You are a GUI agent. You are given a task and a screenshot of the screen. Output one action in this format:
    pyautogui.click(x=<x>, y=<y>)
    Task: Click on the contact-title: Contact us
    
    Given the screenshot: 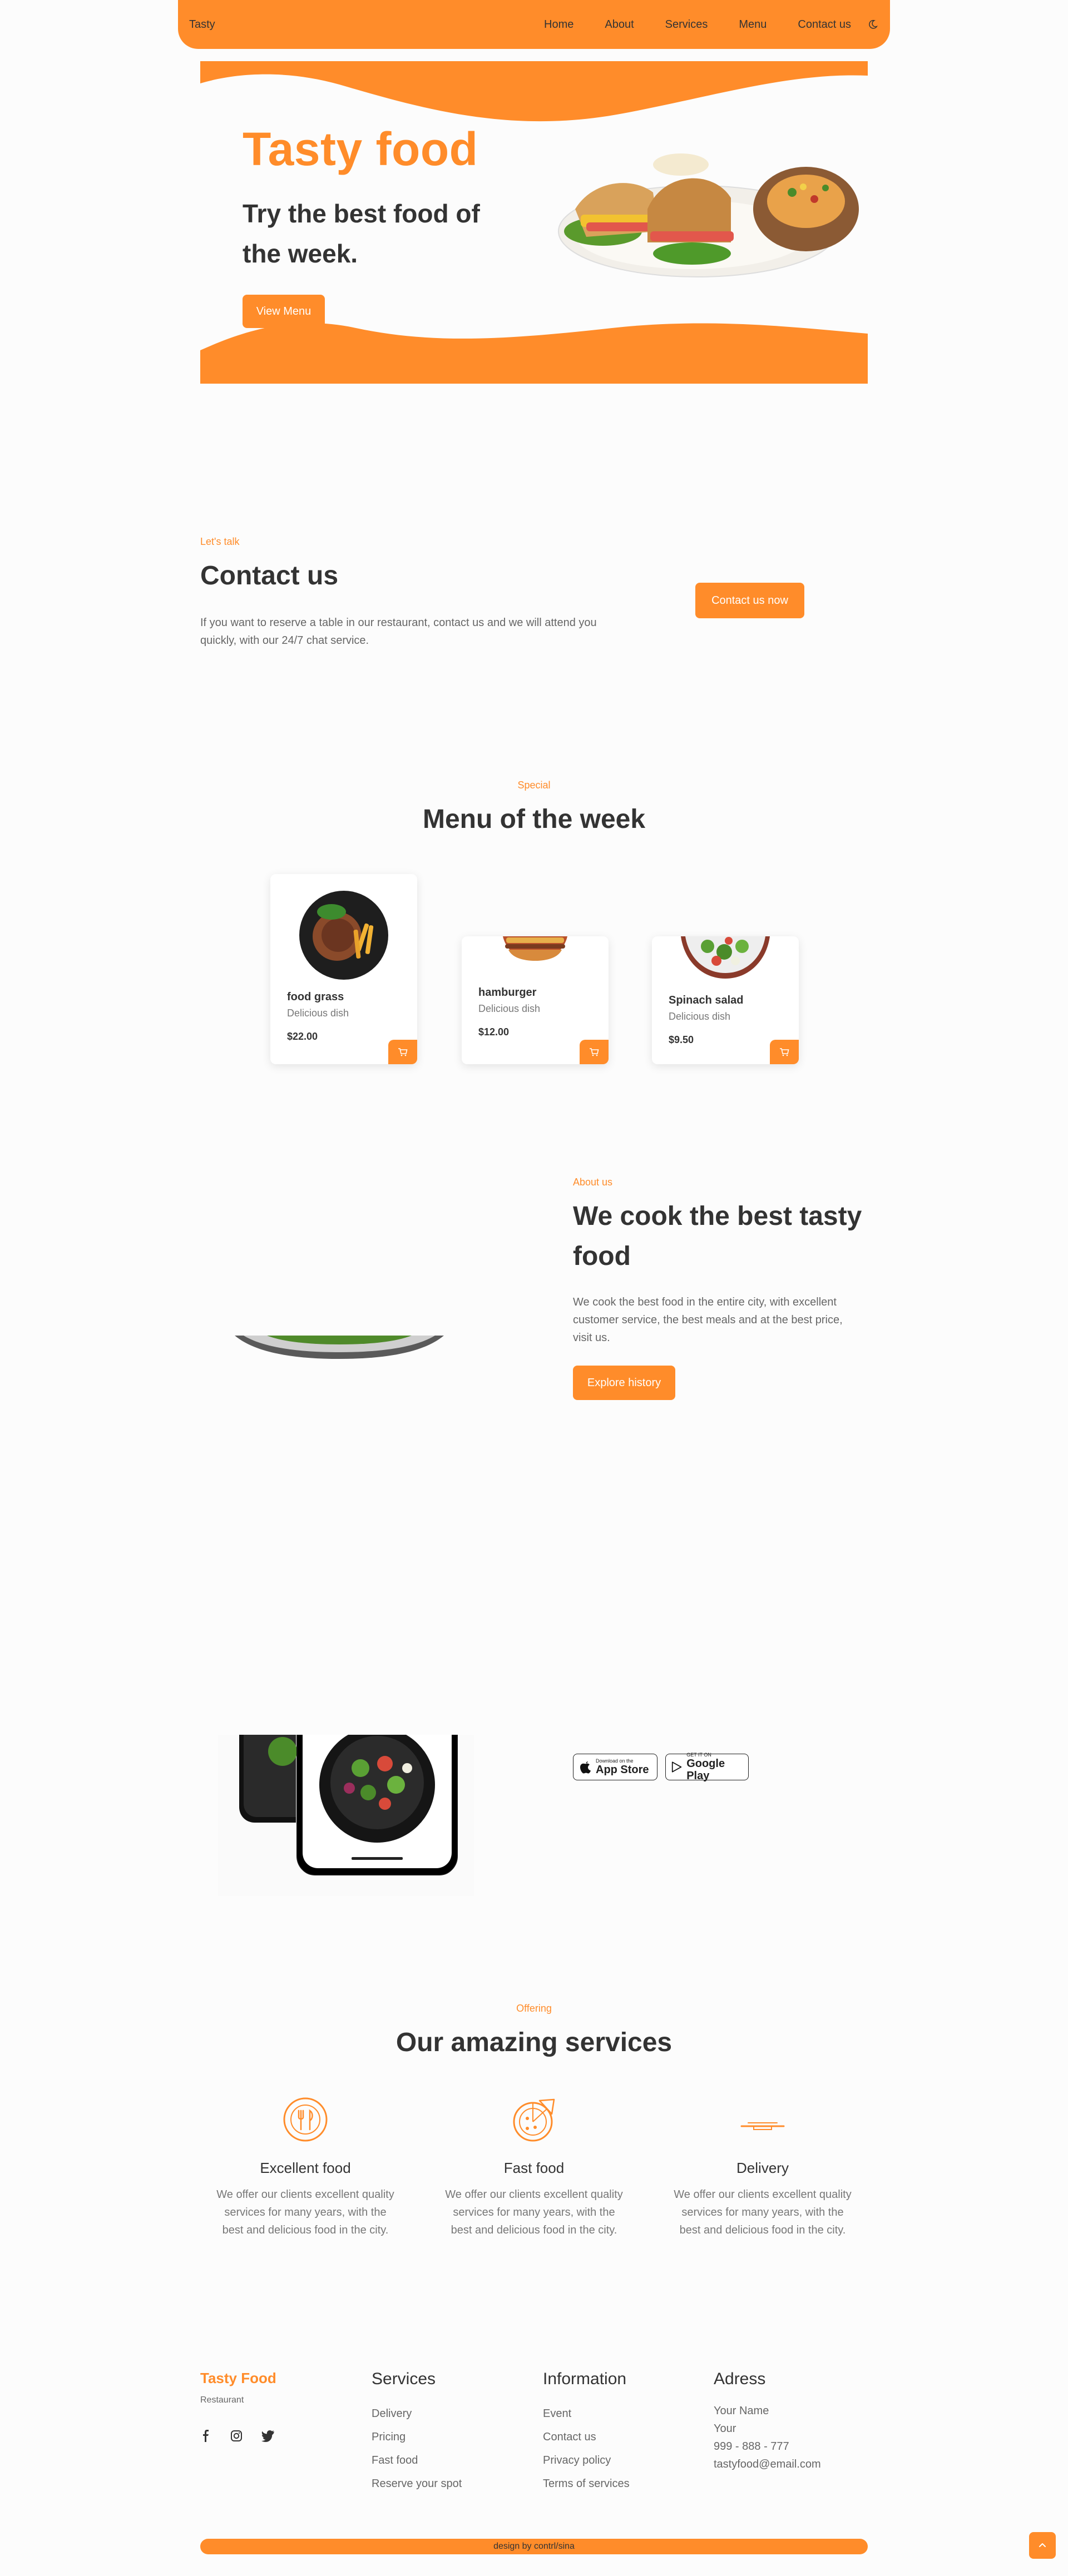 What is the action you would take?
    pyautogui.click(x=269, y=575)
    